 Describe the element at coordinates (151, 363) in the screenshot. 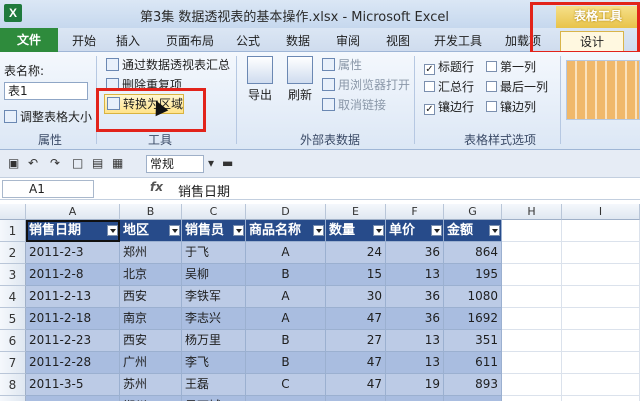

I see `table-cell: 广州` at that location.